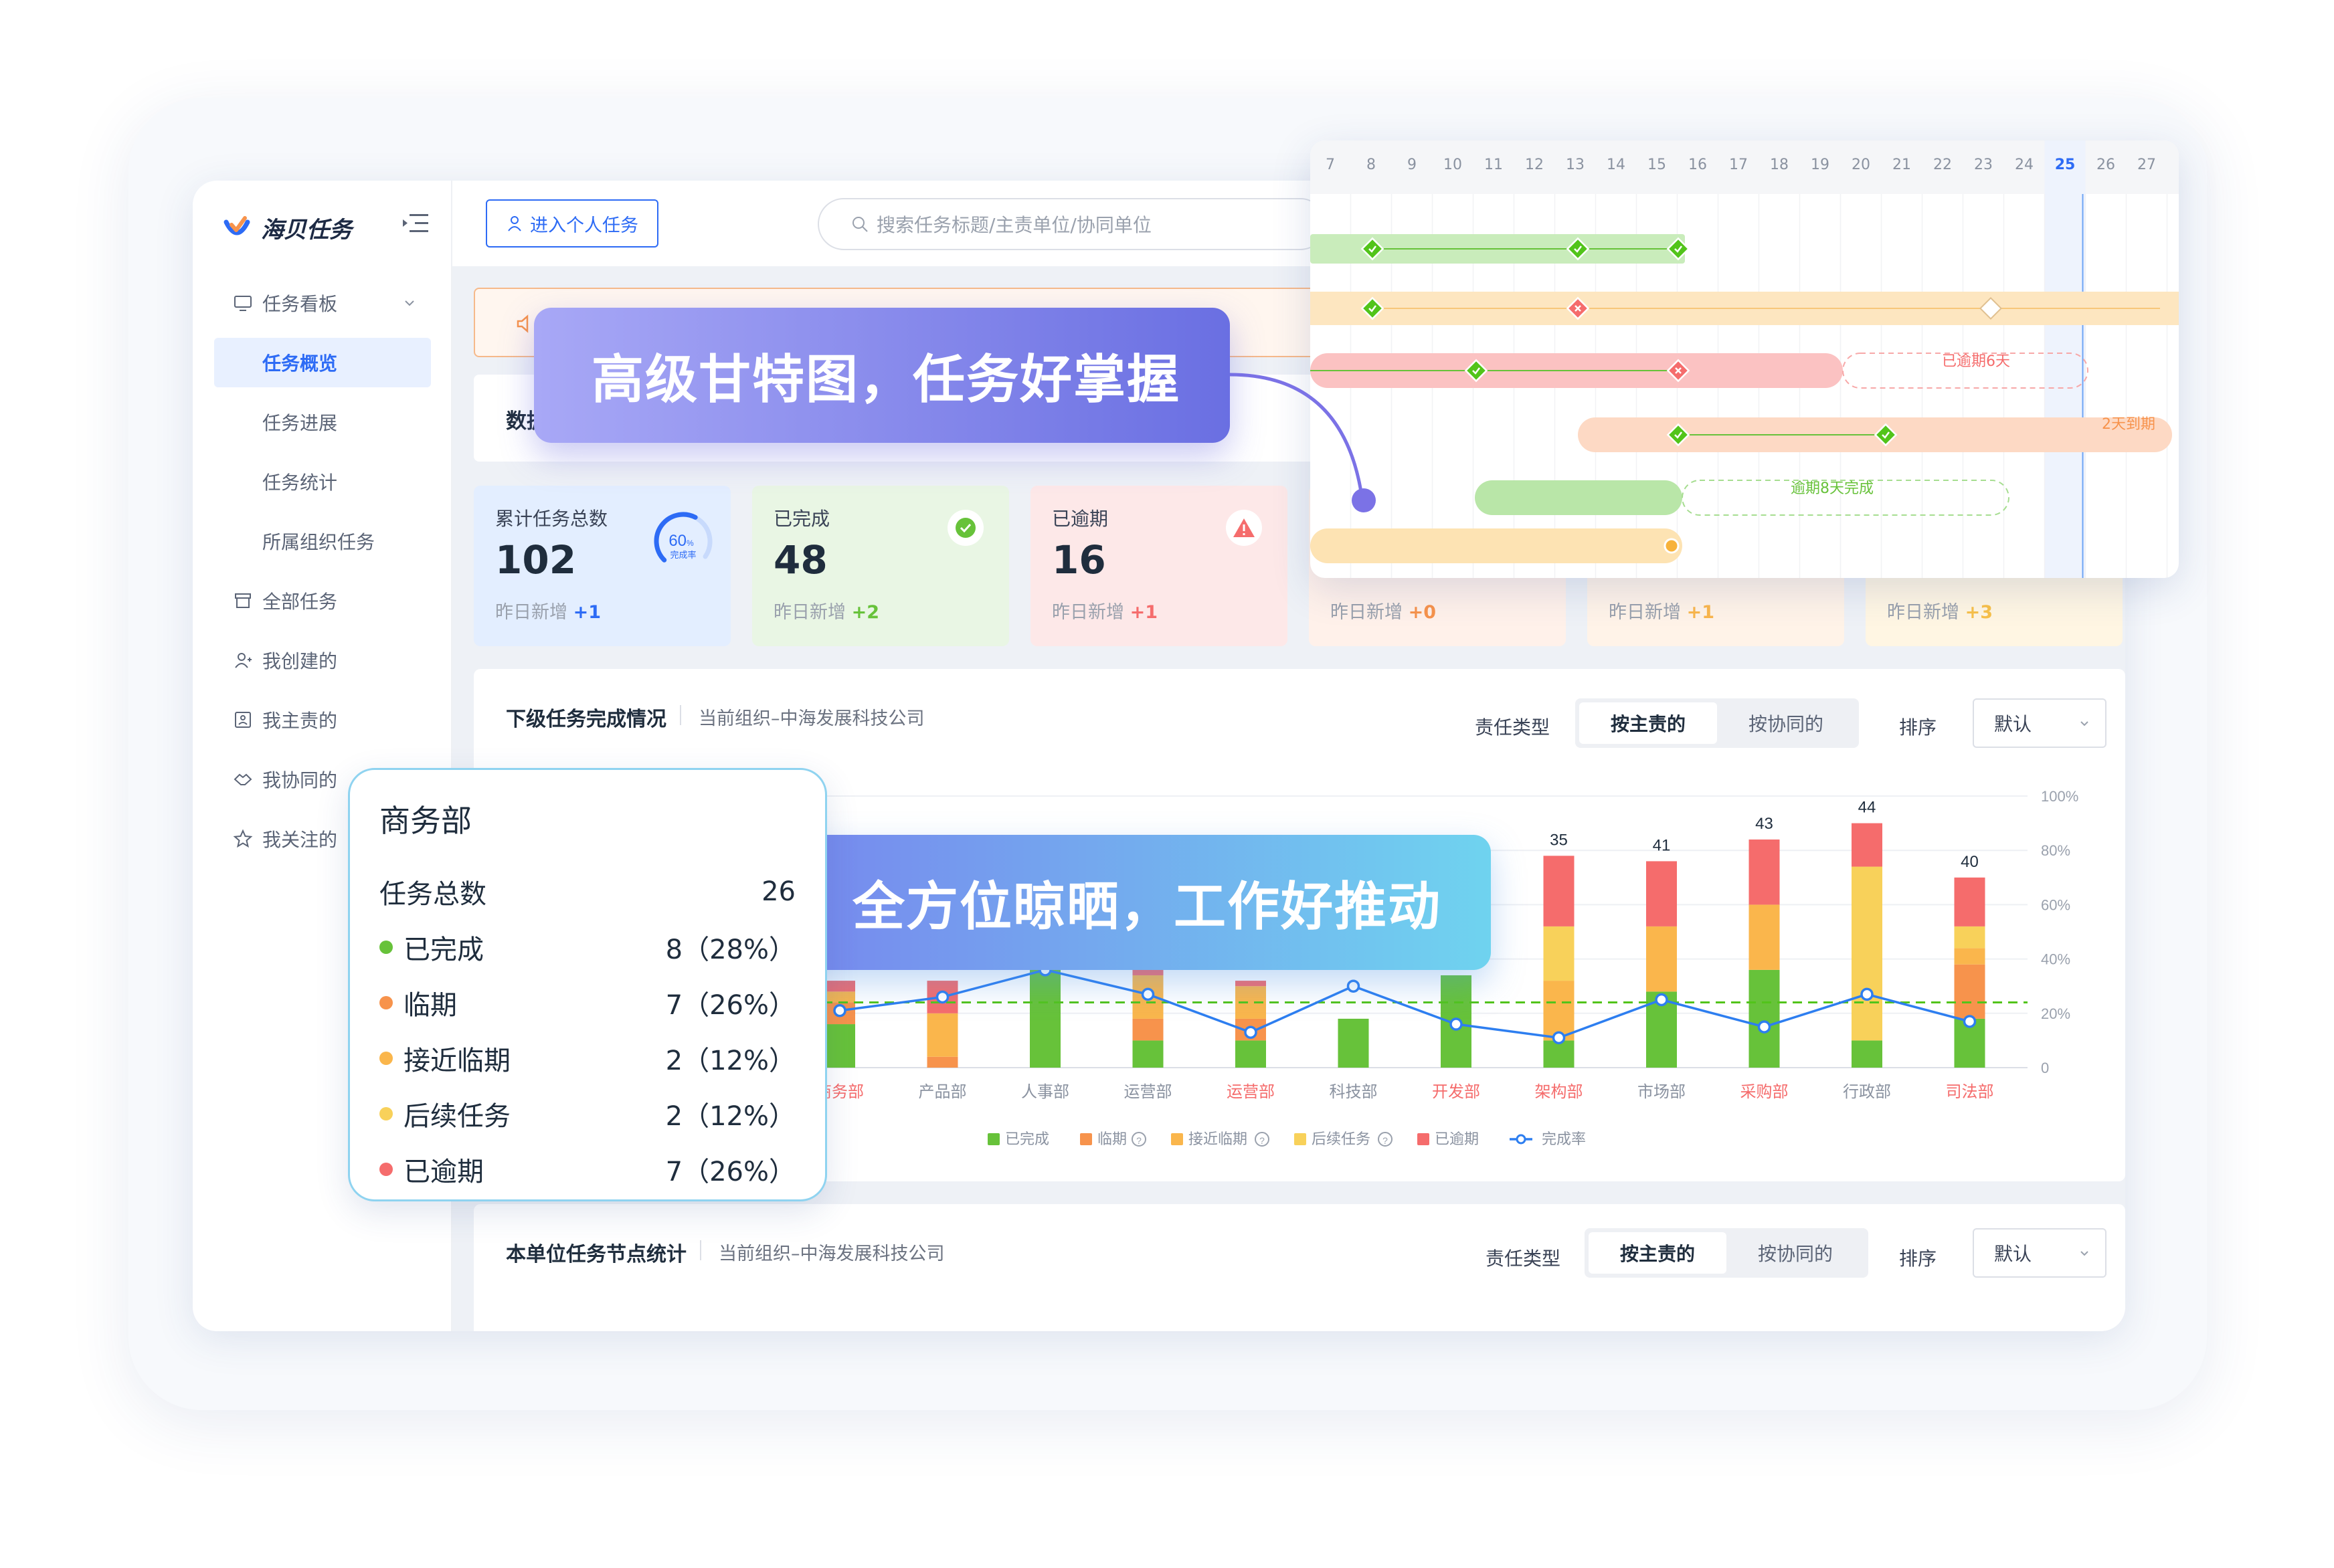 This screenshot has width=2334, height=1568. I want to click on card-subtext: 昨日新增 +0, so click(1383, 610).